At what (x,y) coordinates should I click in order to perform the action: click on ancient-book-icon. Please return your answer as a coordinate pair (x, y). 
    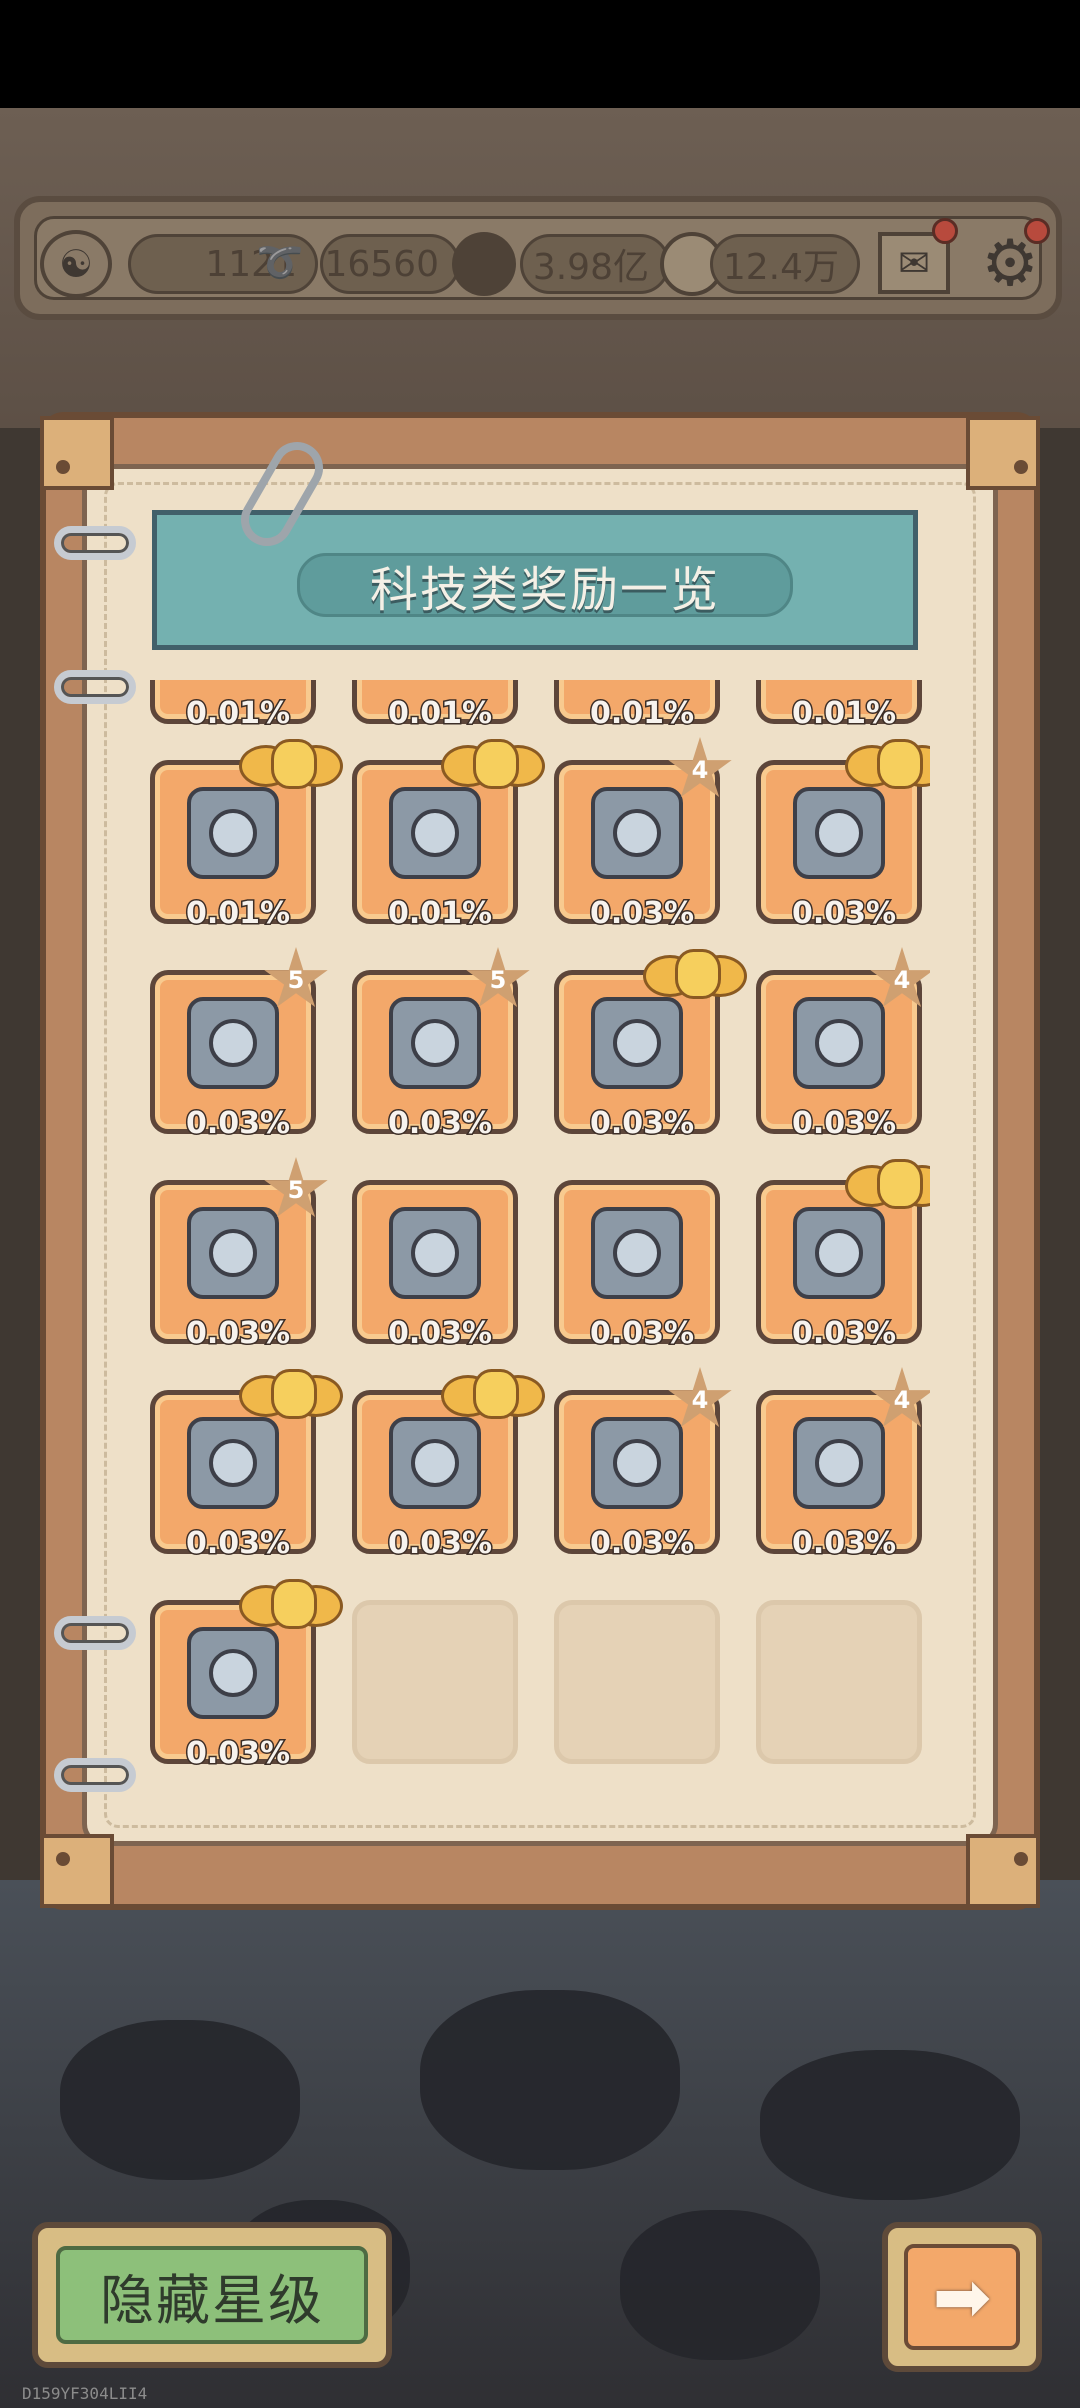
    Looking at the image, I should click on (637, 1253).